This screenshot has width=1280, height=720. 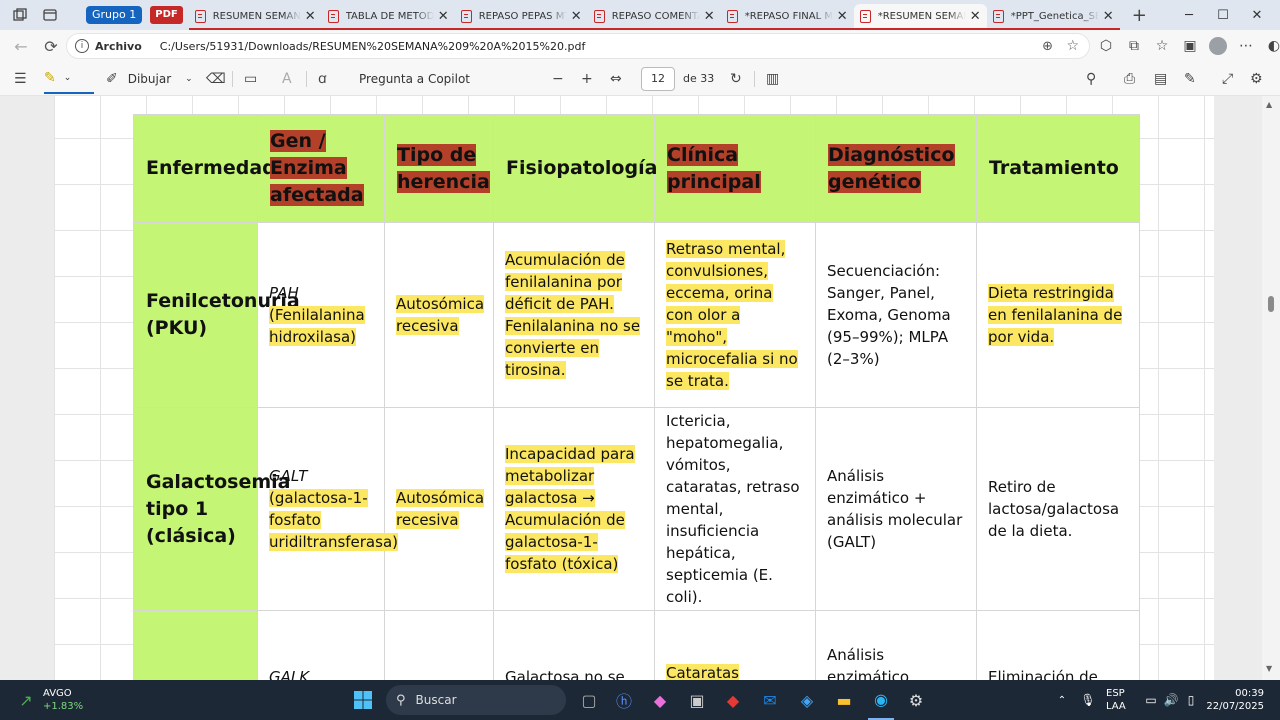 I want to click on save-icon: ▤, so click(x=1160, y=79).